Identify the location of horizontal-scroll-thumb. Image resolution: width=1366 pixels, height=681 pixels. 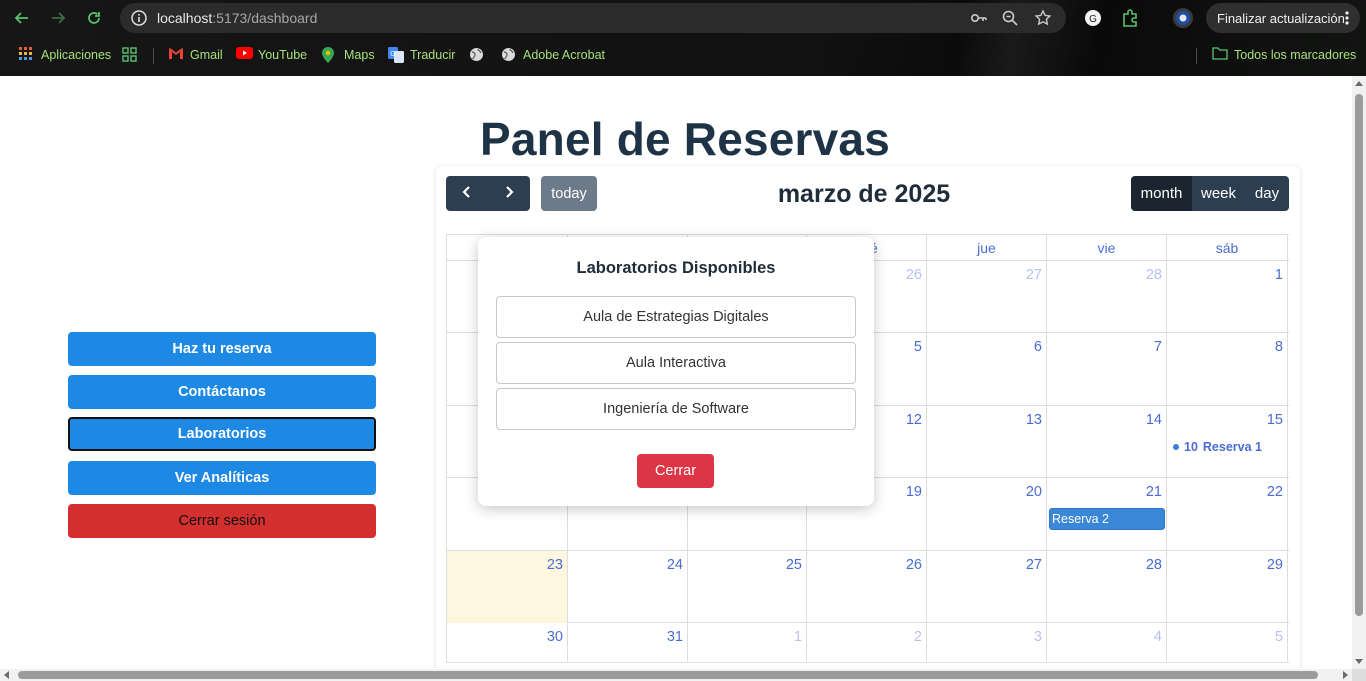
(668, 675).